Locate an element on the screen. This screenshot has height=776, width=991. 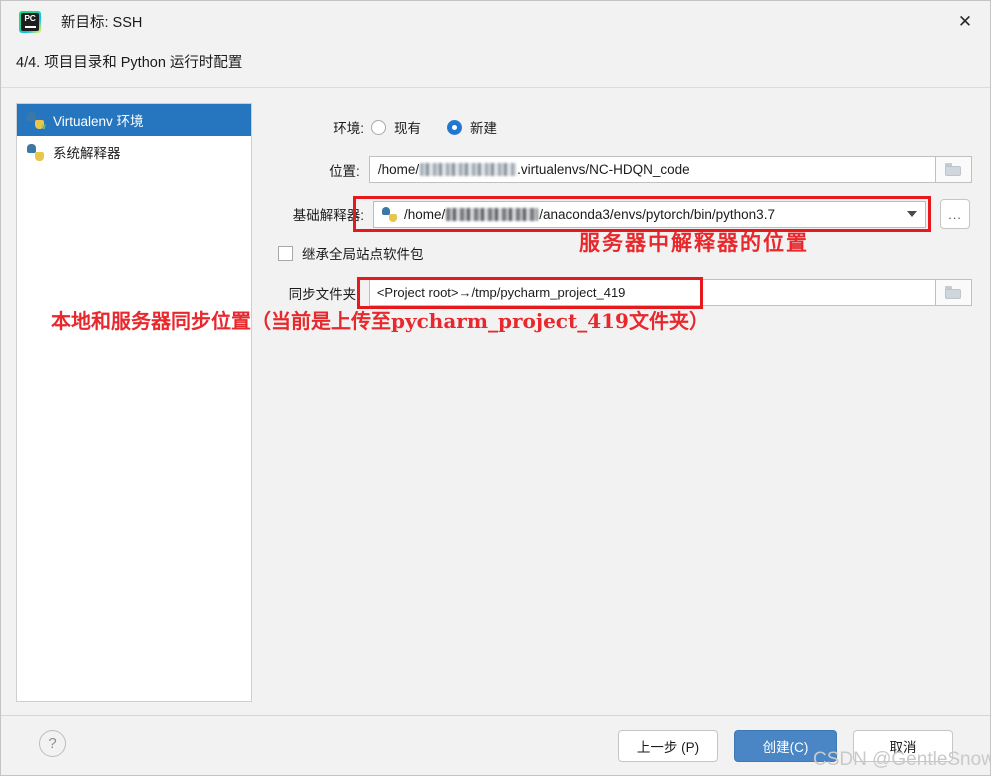
base-interpreter-label: 基础解释器: is located at coordinates (328, 215).